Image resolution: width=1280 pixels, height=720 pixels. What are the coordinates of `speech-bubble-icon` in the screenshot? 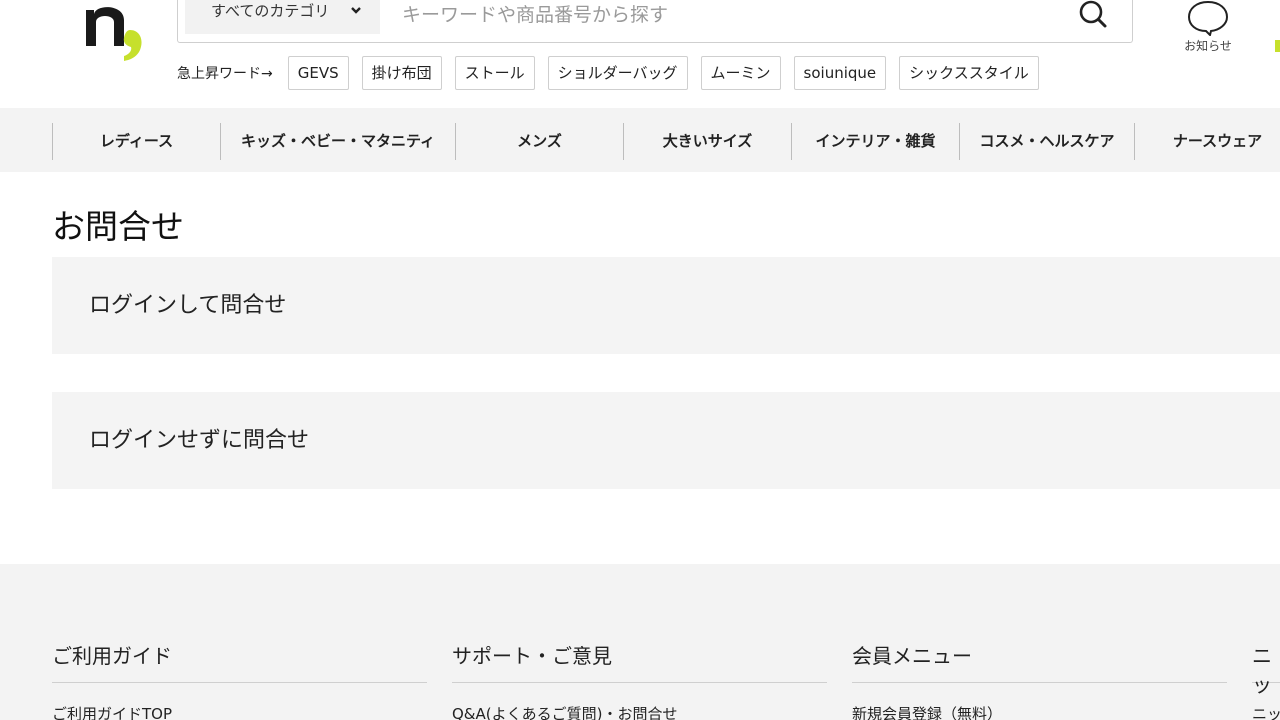 It's located at (1208, 18).